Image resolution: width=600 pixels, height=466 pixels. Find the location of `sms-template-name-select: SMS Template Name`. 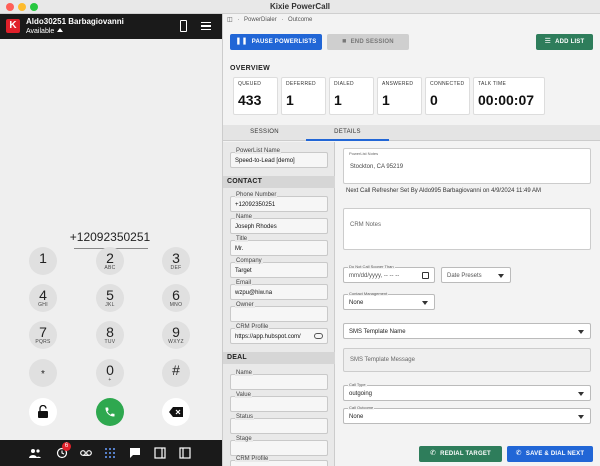

sms-template-name-select: SMS Template Name is located at coordinates (467, 331).